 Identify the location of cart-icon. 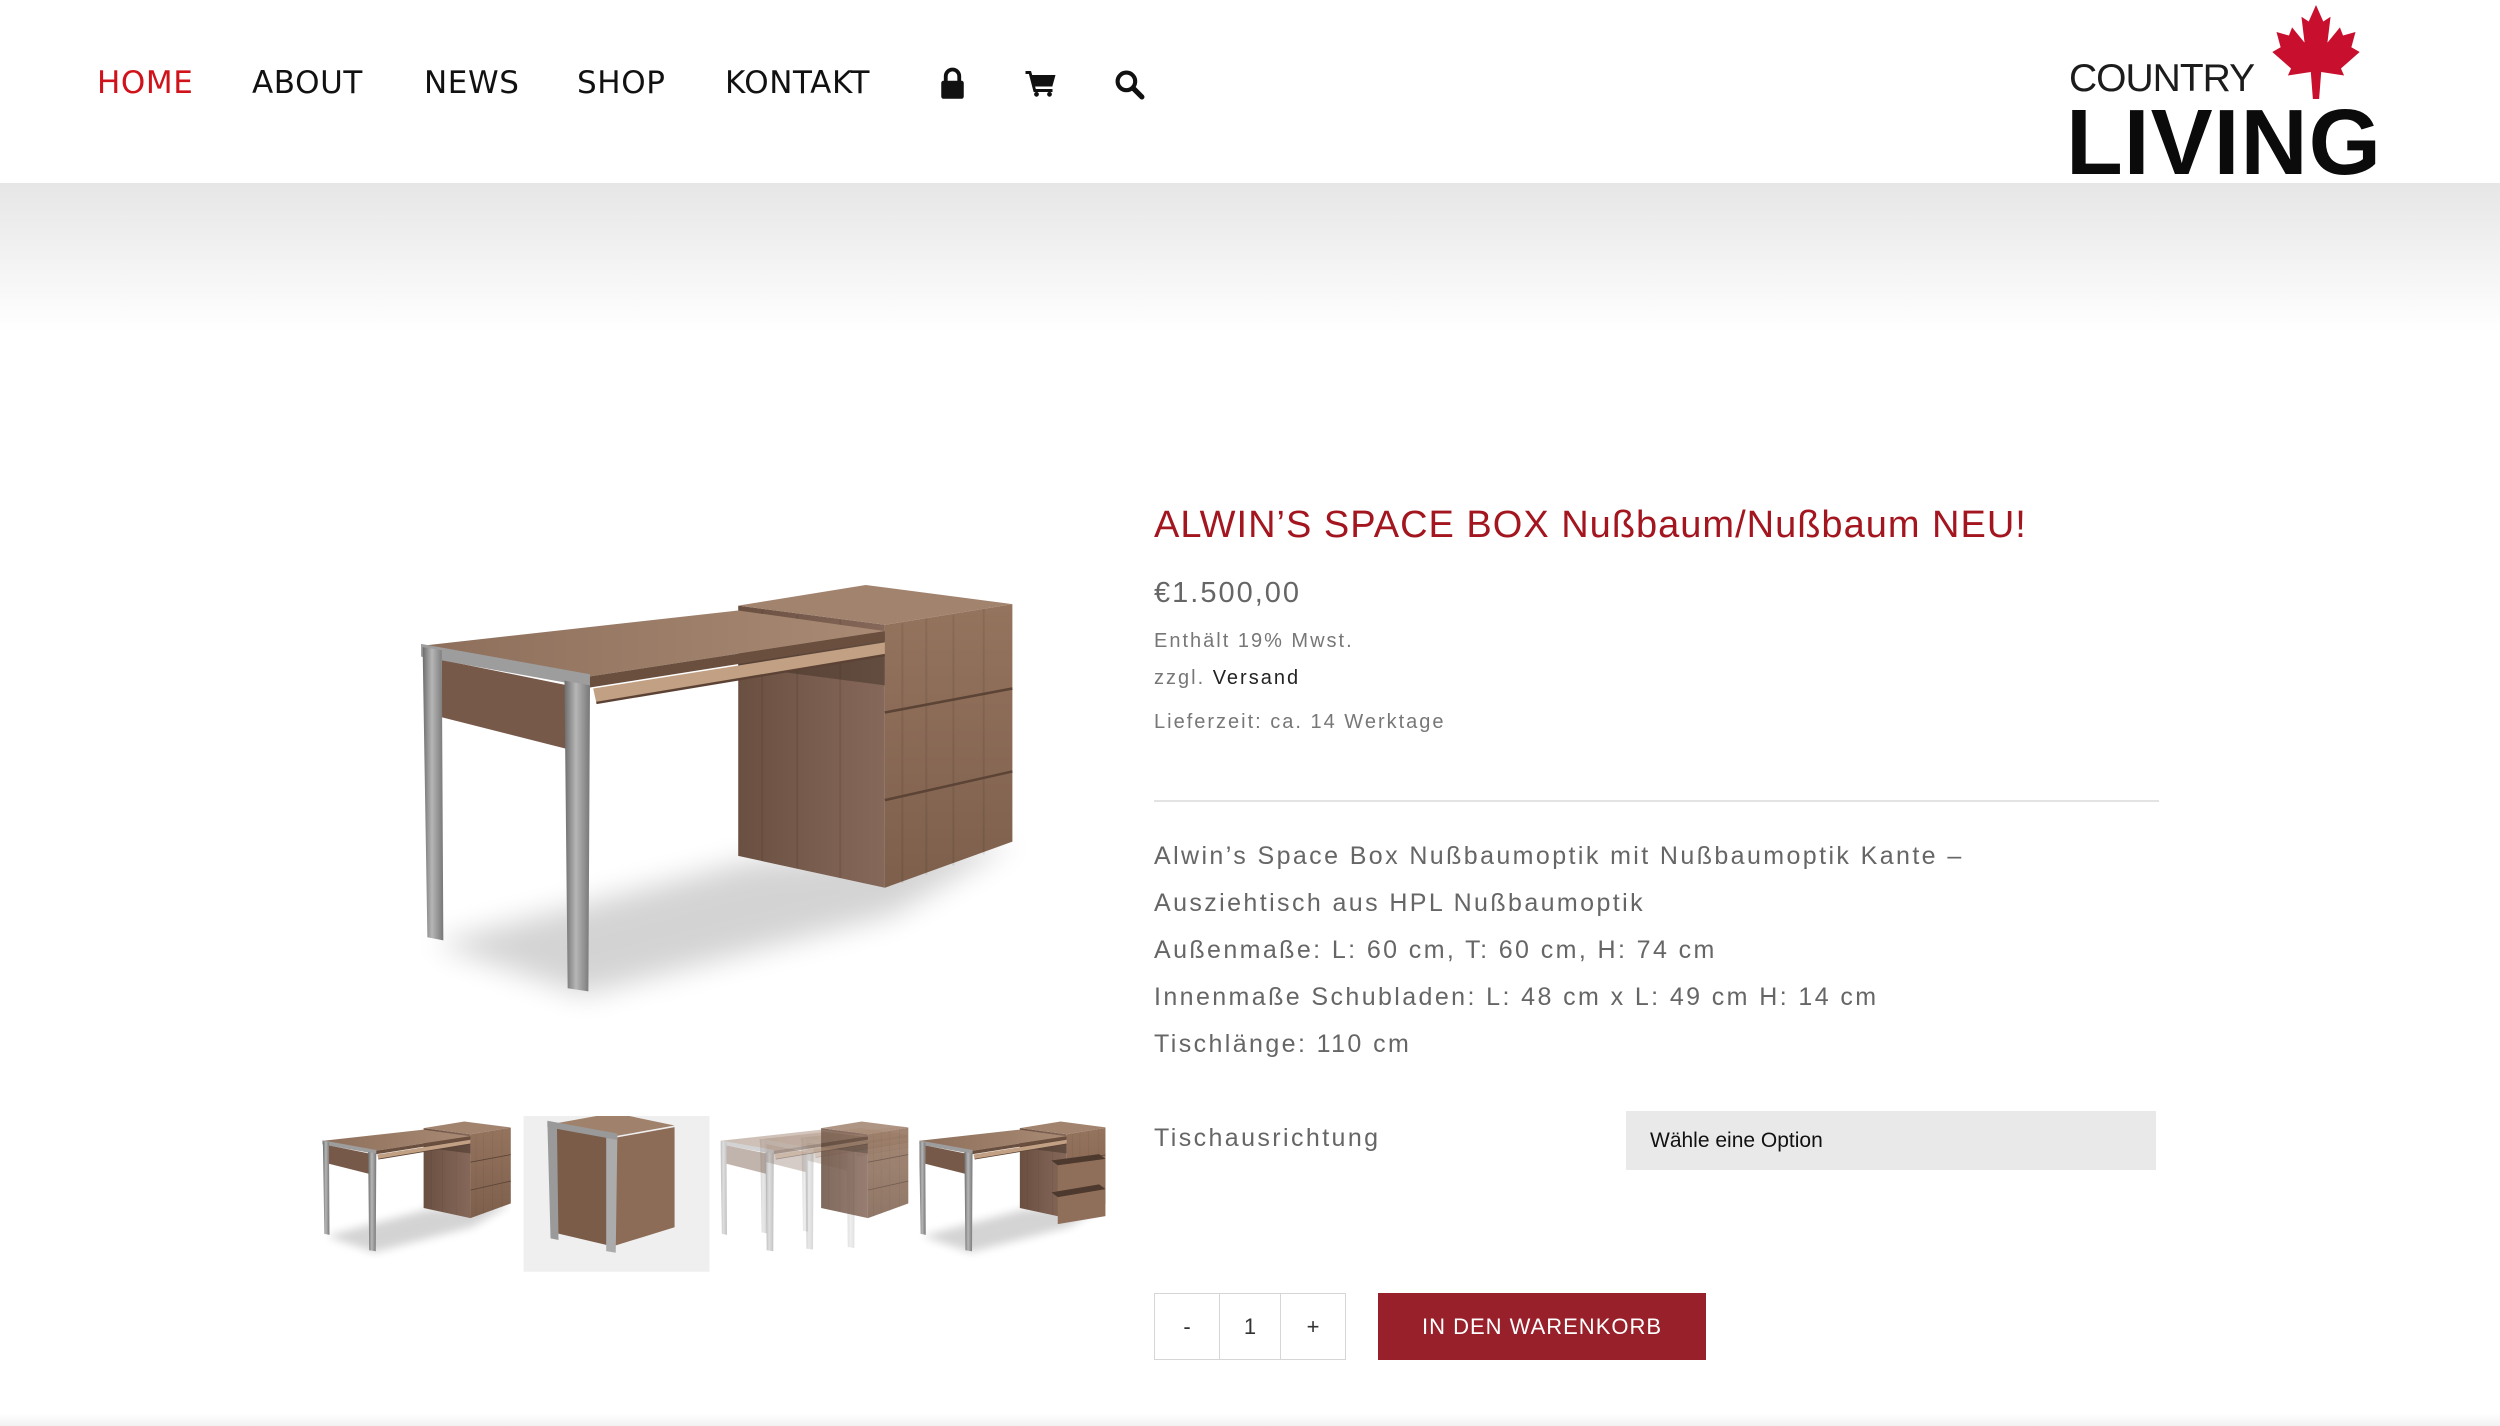
(1040, 83).